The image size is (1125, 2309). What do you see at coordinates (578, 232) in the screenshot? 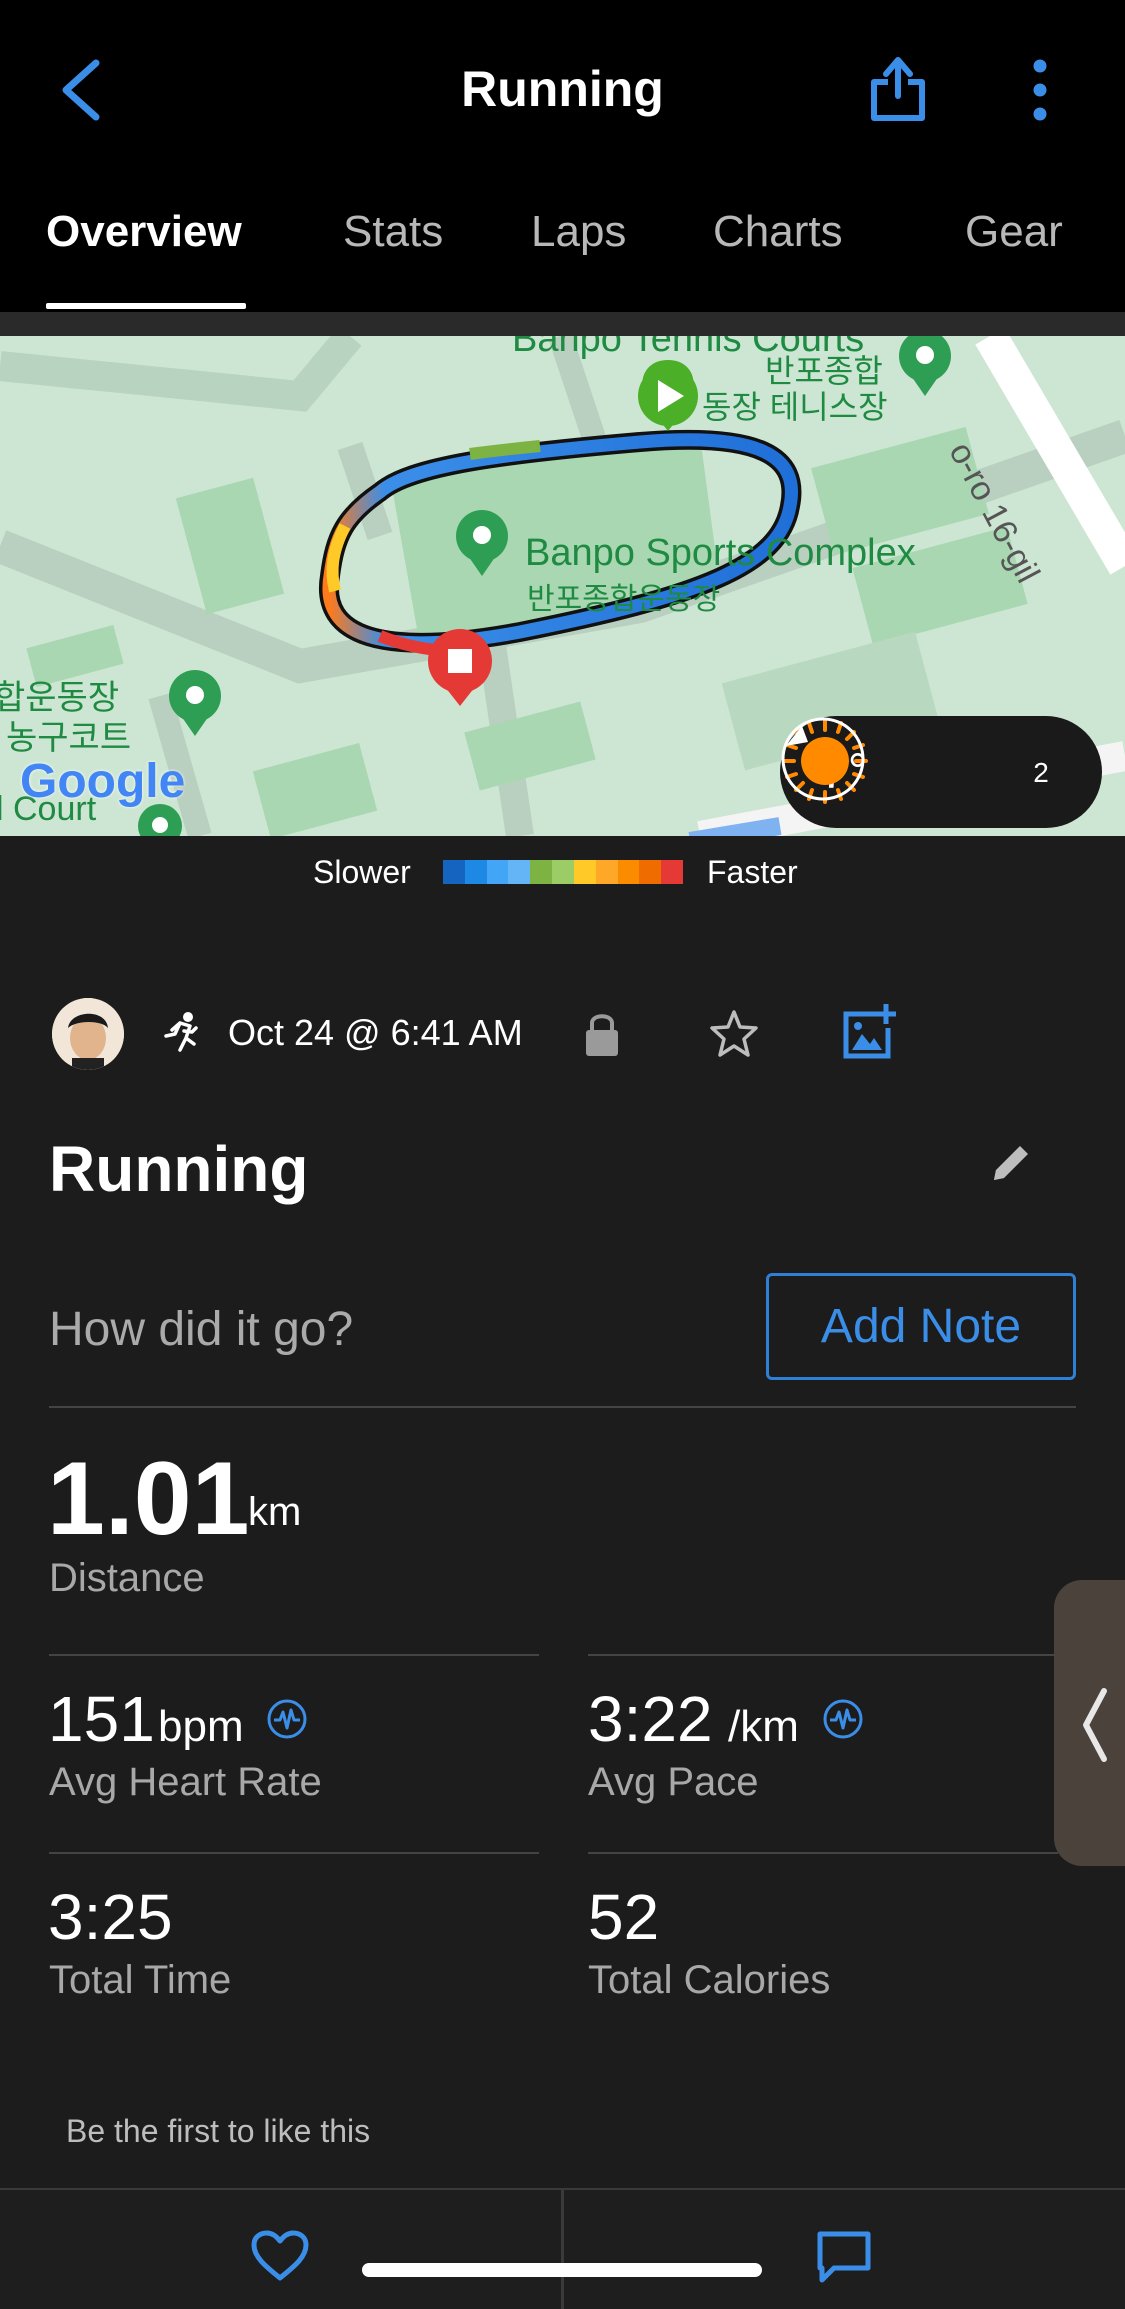
I see `tab-laps: Laps` at bounding box center [578, 232].